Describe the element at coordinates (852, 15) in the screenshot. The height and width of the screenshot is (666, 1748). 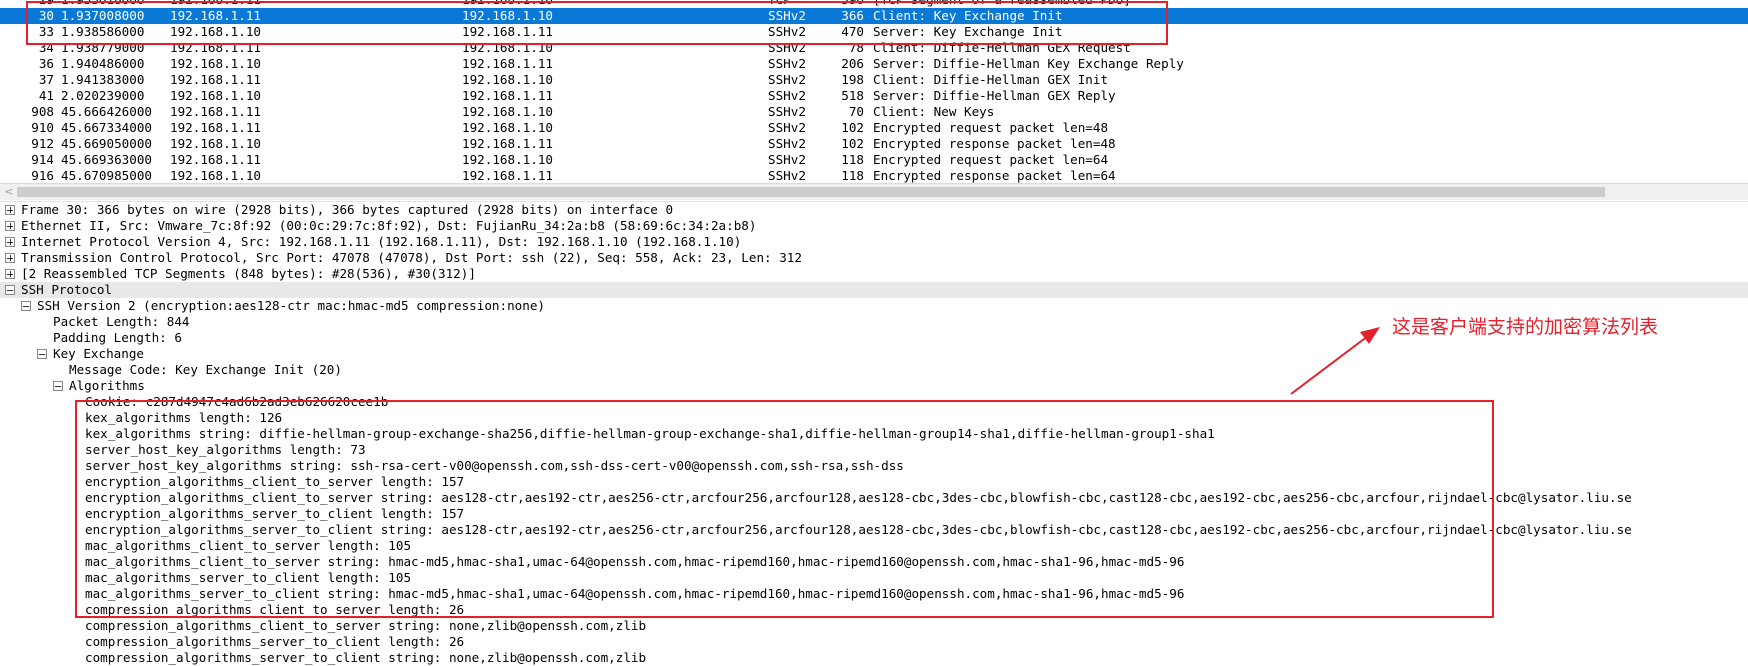
I see `packet-length: 366` at that location.